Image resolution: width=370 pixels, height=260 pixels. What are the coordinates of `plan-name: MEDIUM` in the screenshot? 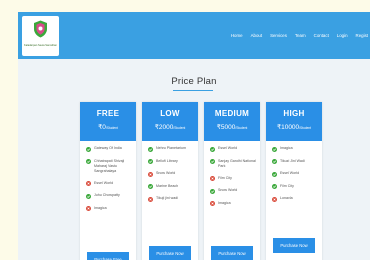 It's located at (232, 113).